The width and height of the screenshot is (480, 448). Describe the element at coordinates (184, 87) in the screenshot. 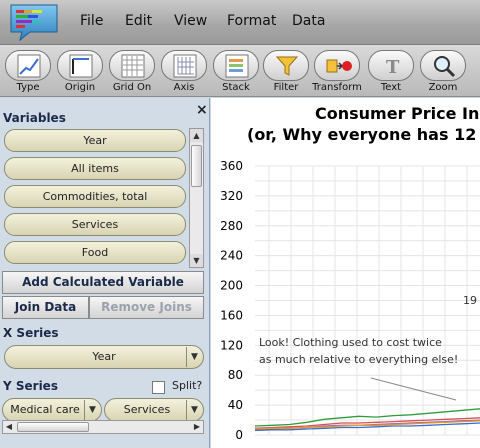

I see `axis-label: Axis` at that location.